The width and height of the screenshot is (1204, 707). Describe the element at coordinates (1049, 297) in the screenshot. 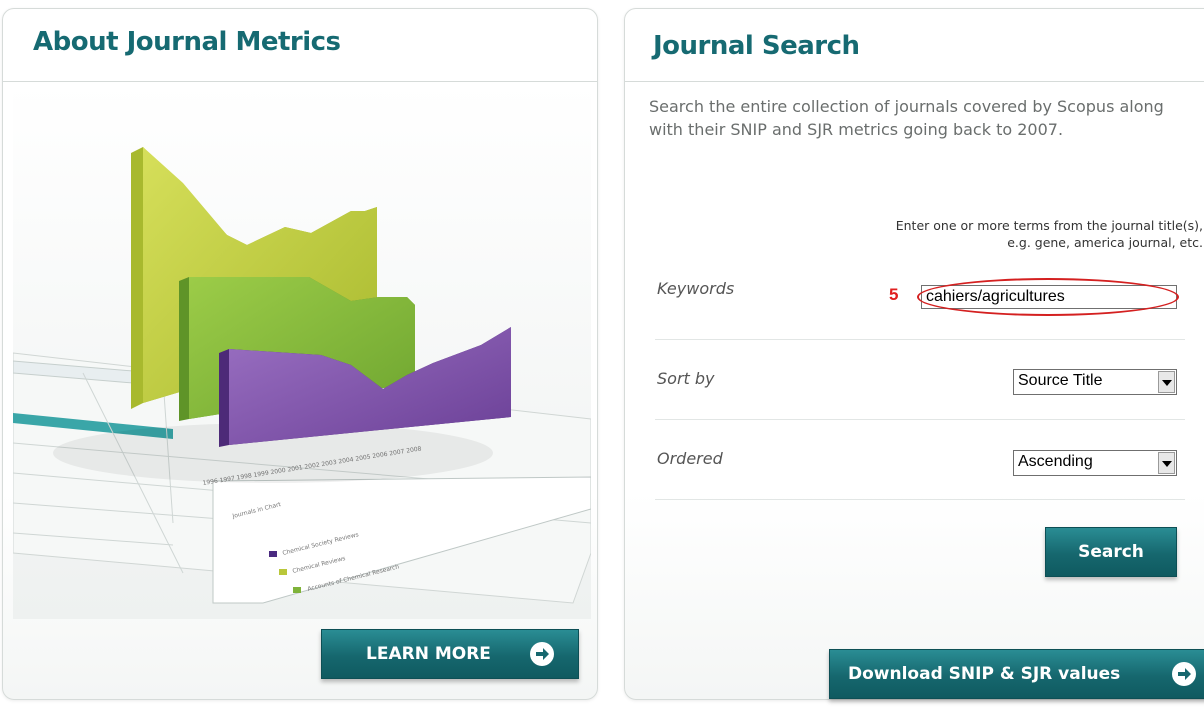

I see `keywords-input` at that location.